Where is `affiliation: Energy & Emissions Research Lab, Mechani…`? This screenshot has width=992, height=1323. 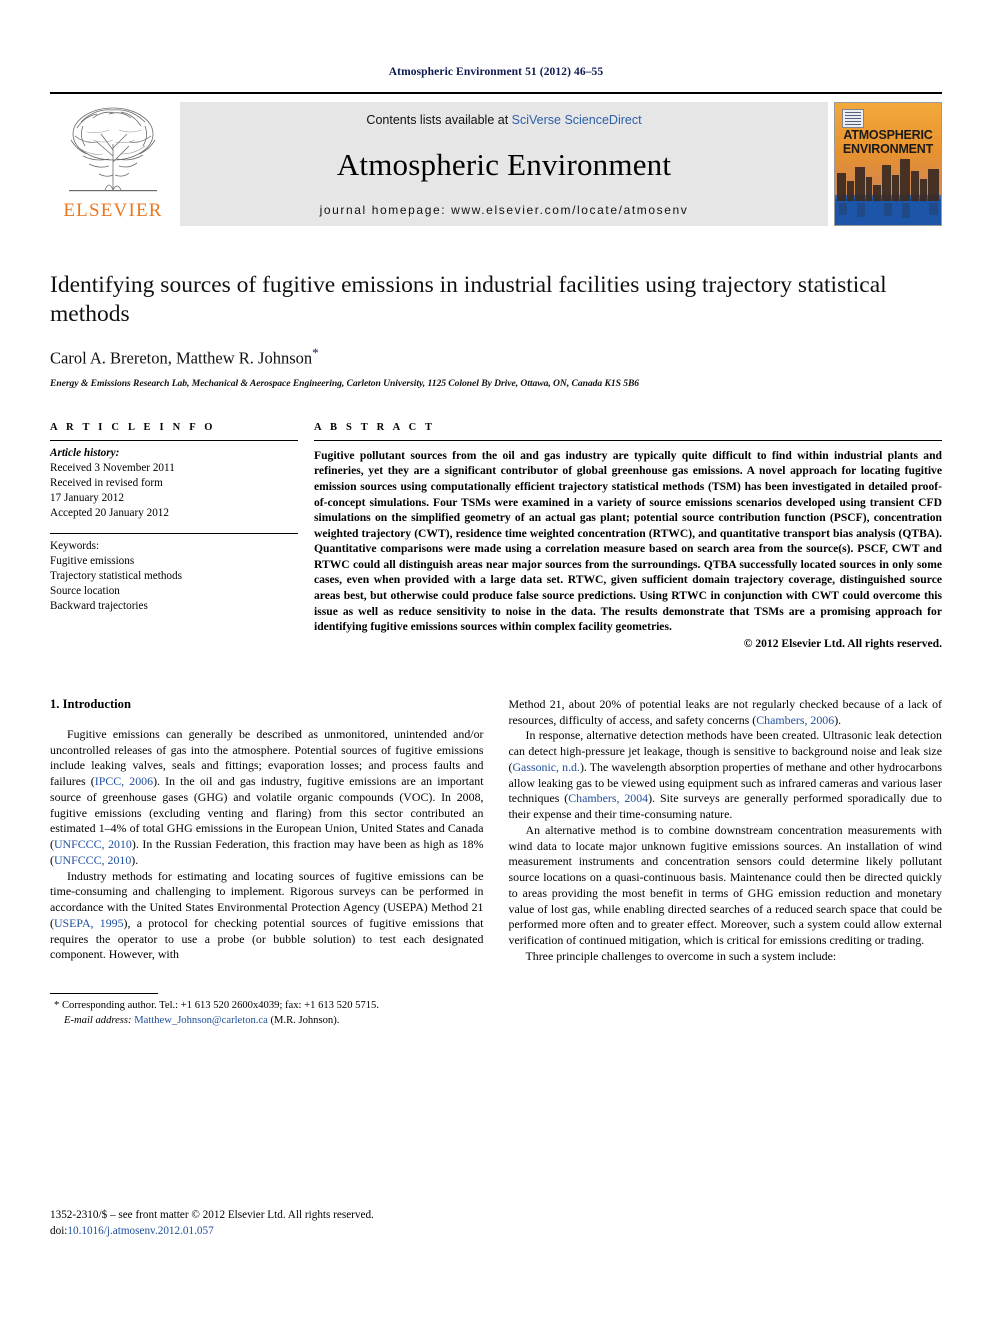
affiliation: Energy & Emissions Research Lab, Mechani… is located at coordinates (345, 383).